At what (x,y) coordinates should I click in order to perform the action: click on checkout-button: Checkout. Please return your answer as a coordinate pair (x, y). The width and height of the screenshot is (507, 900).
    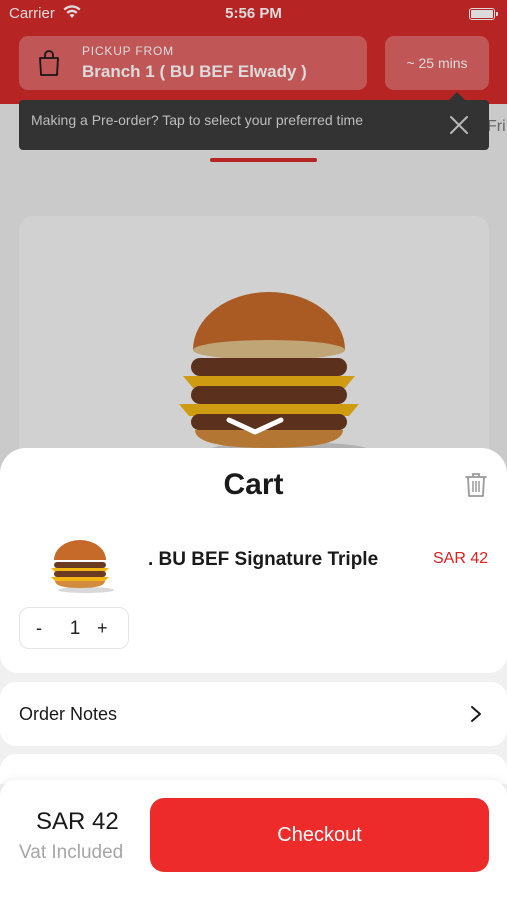
    Looking at the image, I should click on (319, 835).